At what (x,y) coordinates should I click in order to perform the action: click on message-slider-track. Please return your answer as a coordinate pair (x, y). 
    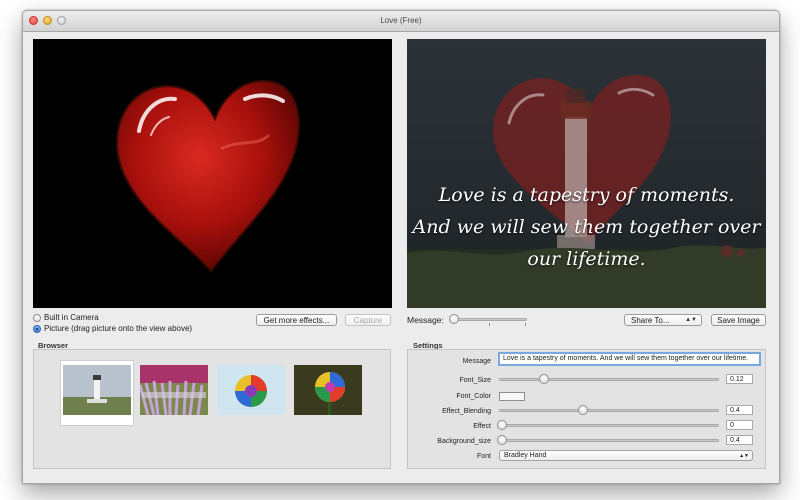
    Looking at the image, I should click on (489, 319).